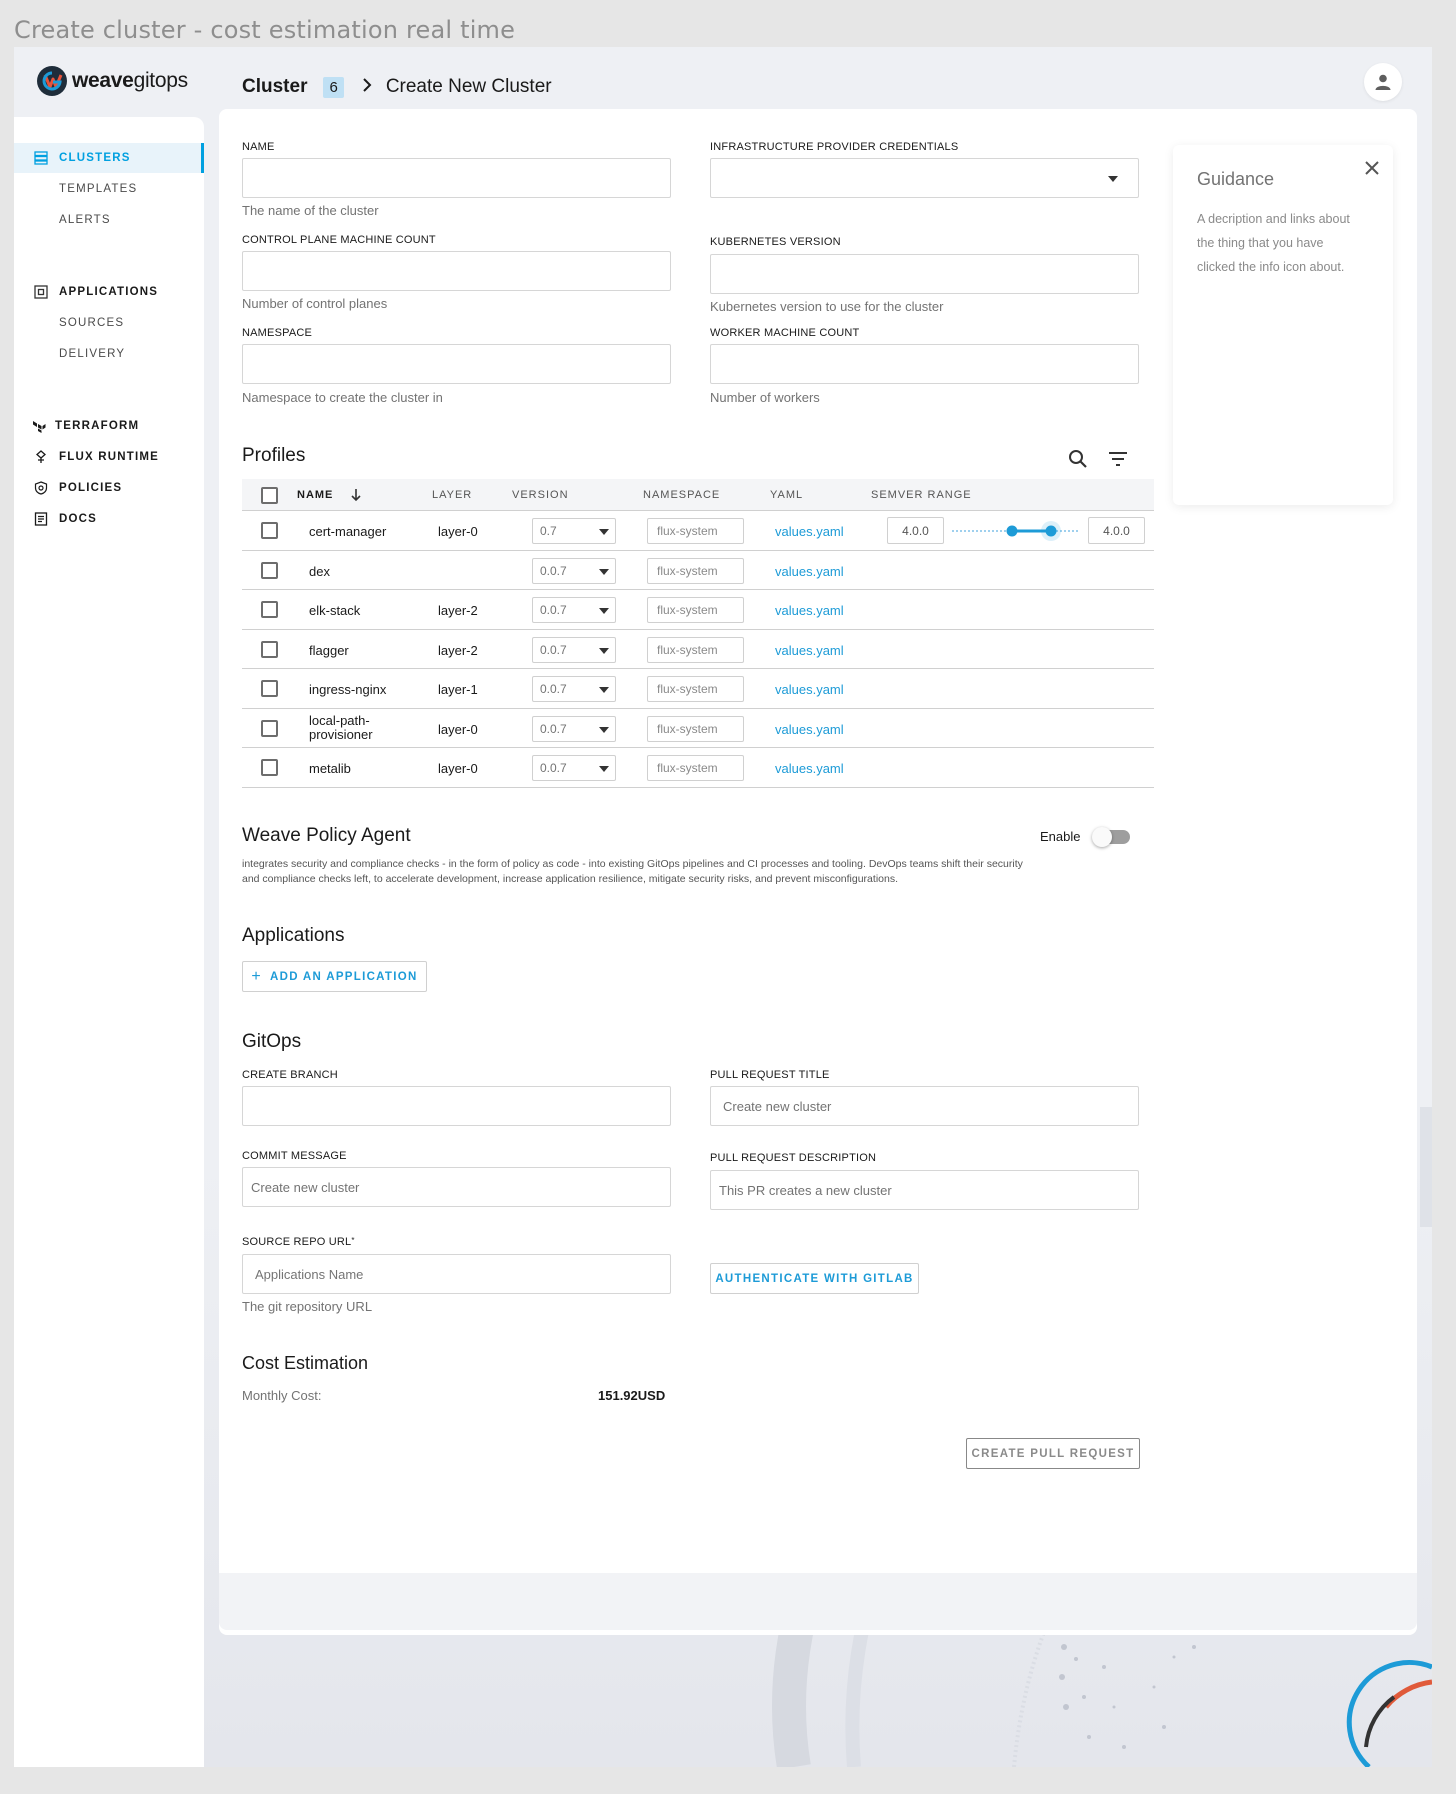 This screenshot has height=1794, width=1456. Describe the element at coordinates (924, 1190) in the screenshot. I see `pr-description-input: This PR creates a new cluster` at that location.